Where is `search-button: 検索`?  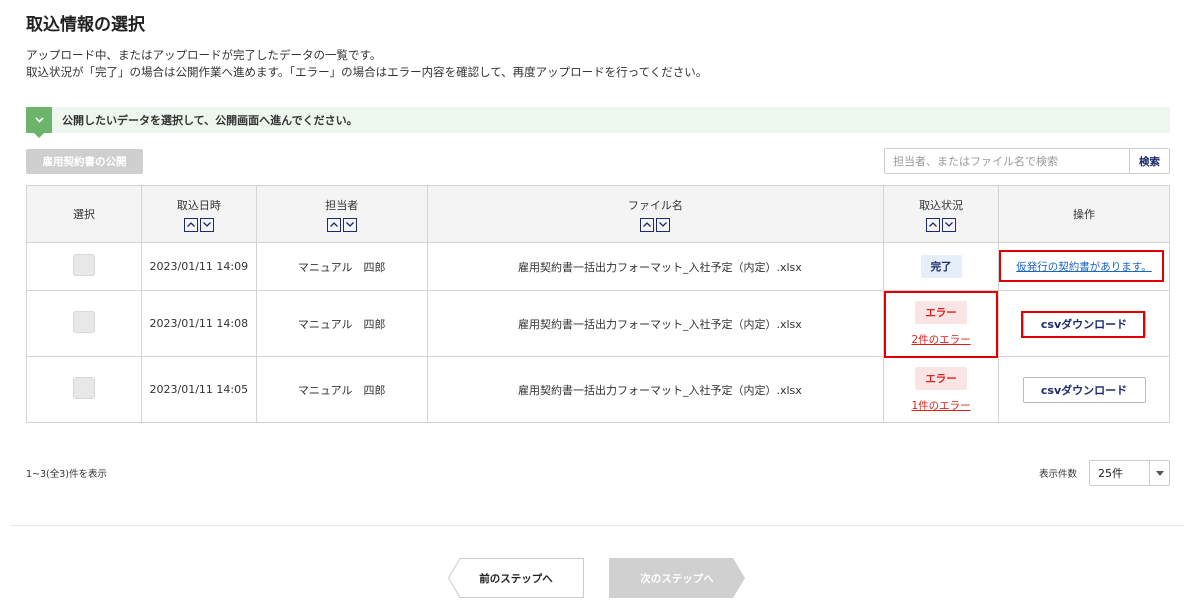
search-button: 検索 is located at coordinates (1149, 161).